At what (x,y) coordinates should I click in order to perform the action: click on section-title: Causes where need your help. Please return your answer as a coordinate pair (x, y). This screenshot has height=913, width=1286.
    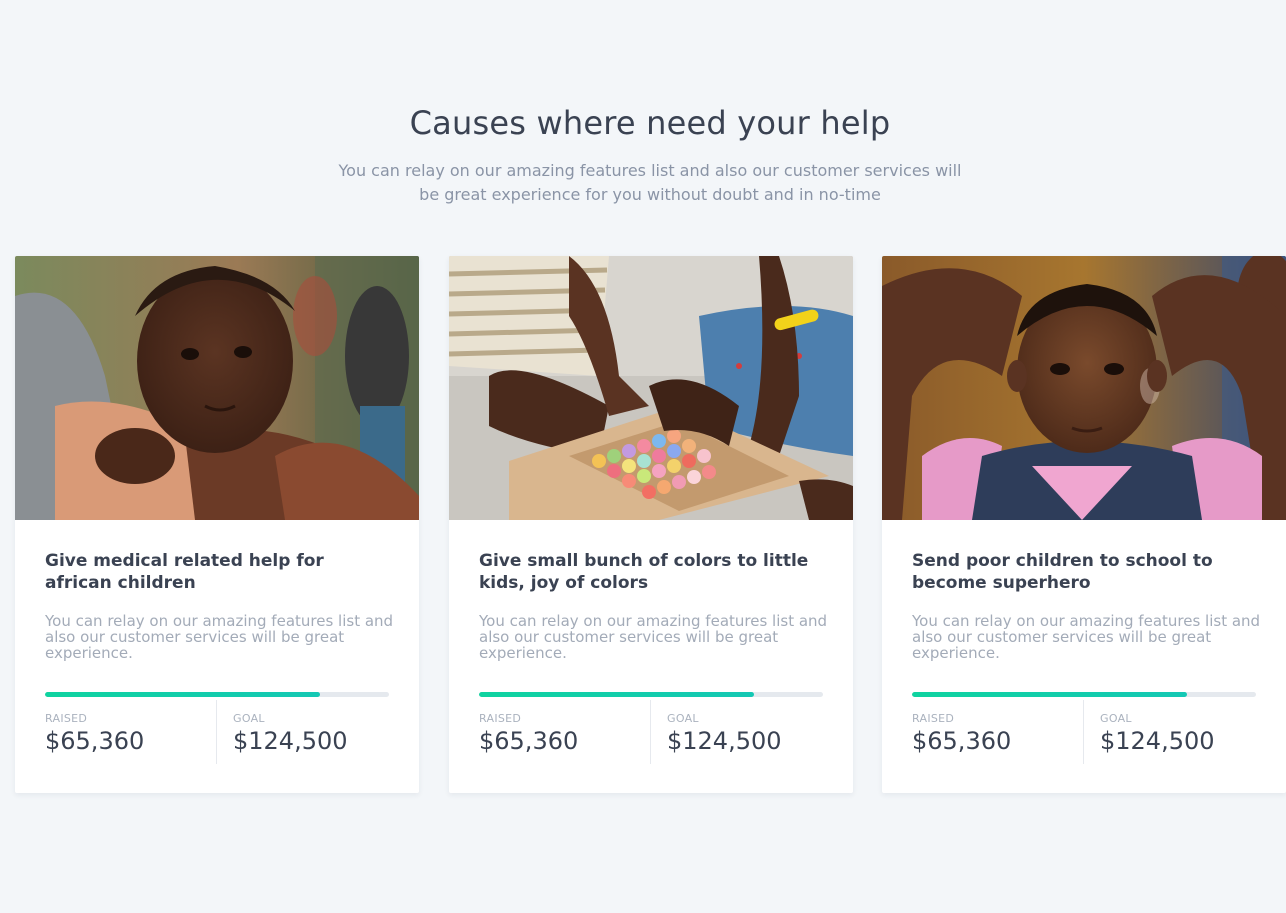
    Looking at the image, I should click on (650, 123).